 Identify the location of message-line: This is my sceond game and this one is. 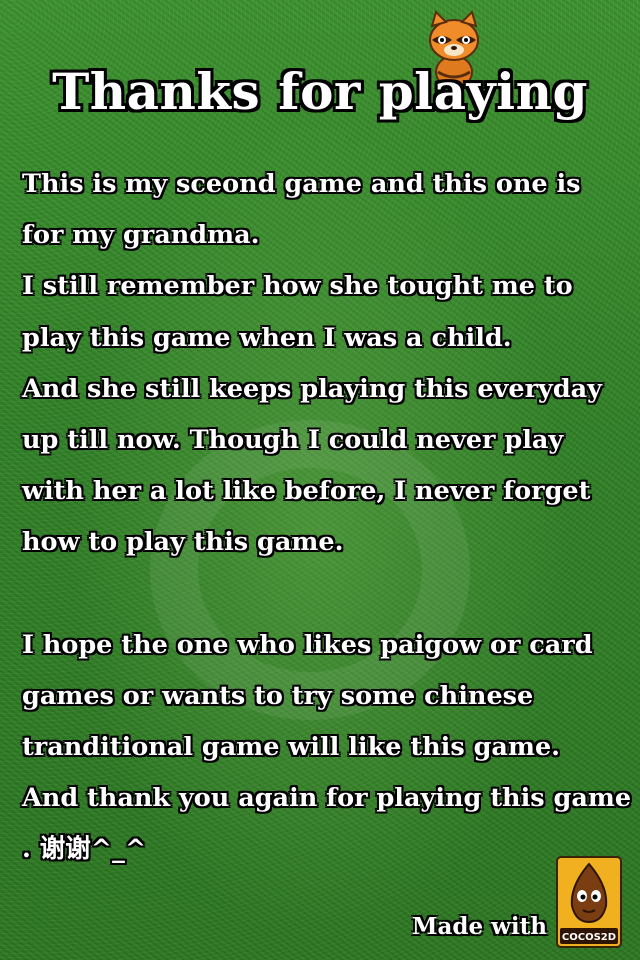
(301, 184).